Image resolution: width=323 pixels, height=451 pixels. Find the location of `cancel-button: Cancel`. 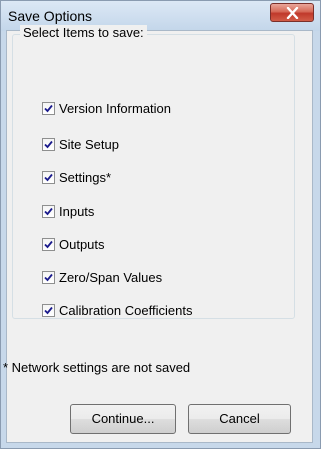

cancel-button: Cancel is located at coordinates (239, 419).